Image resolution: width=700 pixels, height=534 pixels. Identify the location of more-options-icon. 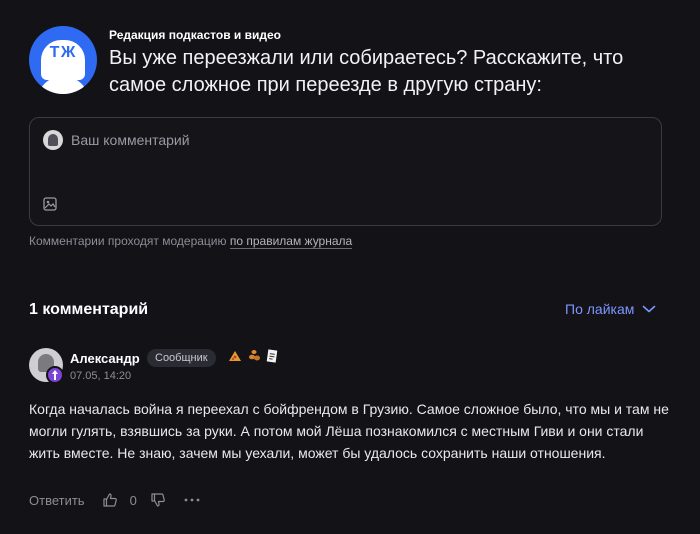
(192, 500).